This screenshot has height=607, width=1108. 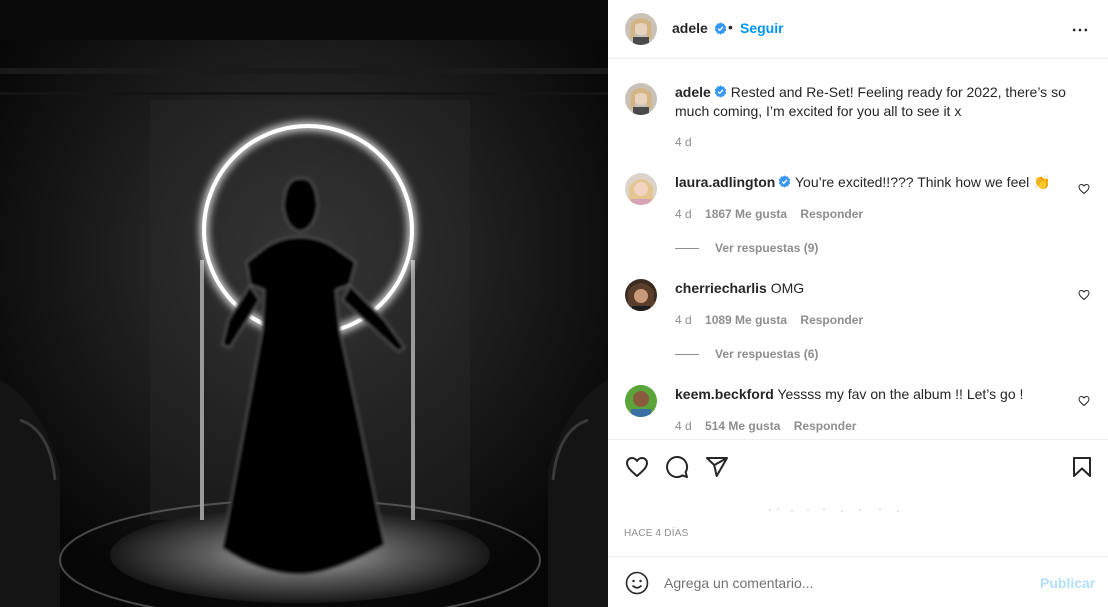 I want to click on comment-meta: 4 d 1089 Me gusta Responder, so click(x=774, y=320).